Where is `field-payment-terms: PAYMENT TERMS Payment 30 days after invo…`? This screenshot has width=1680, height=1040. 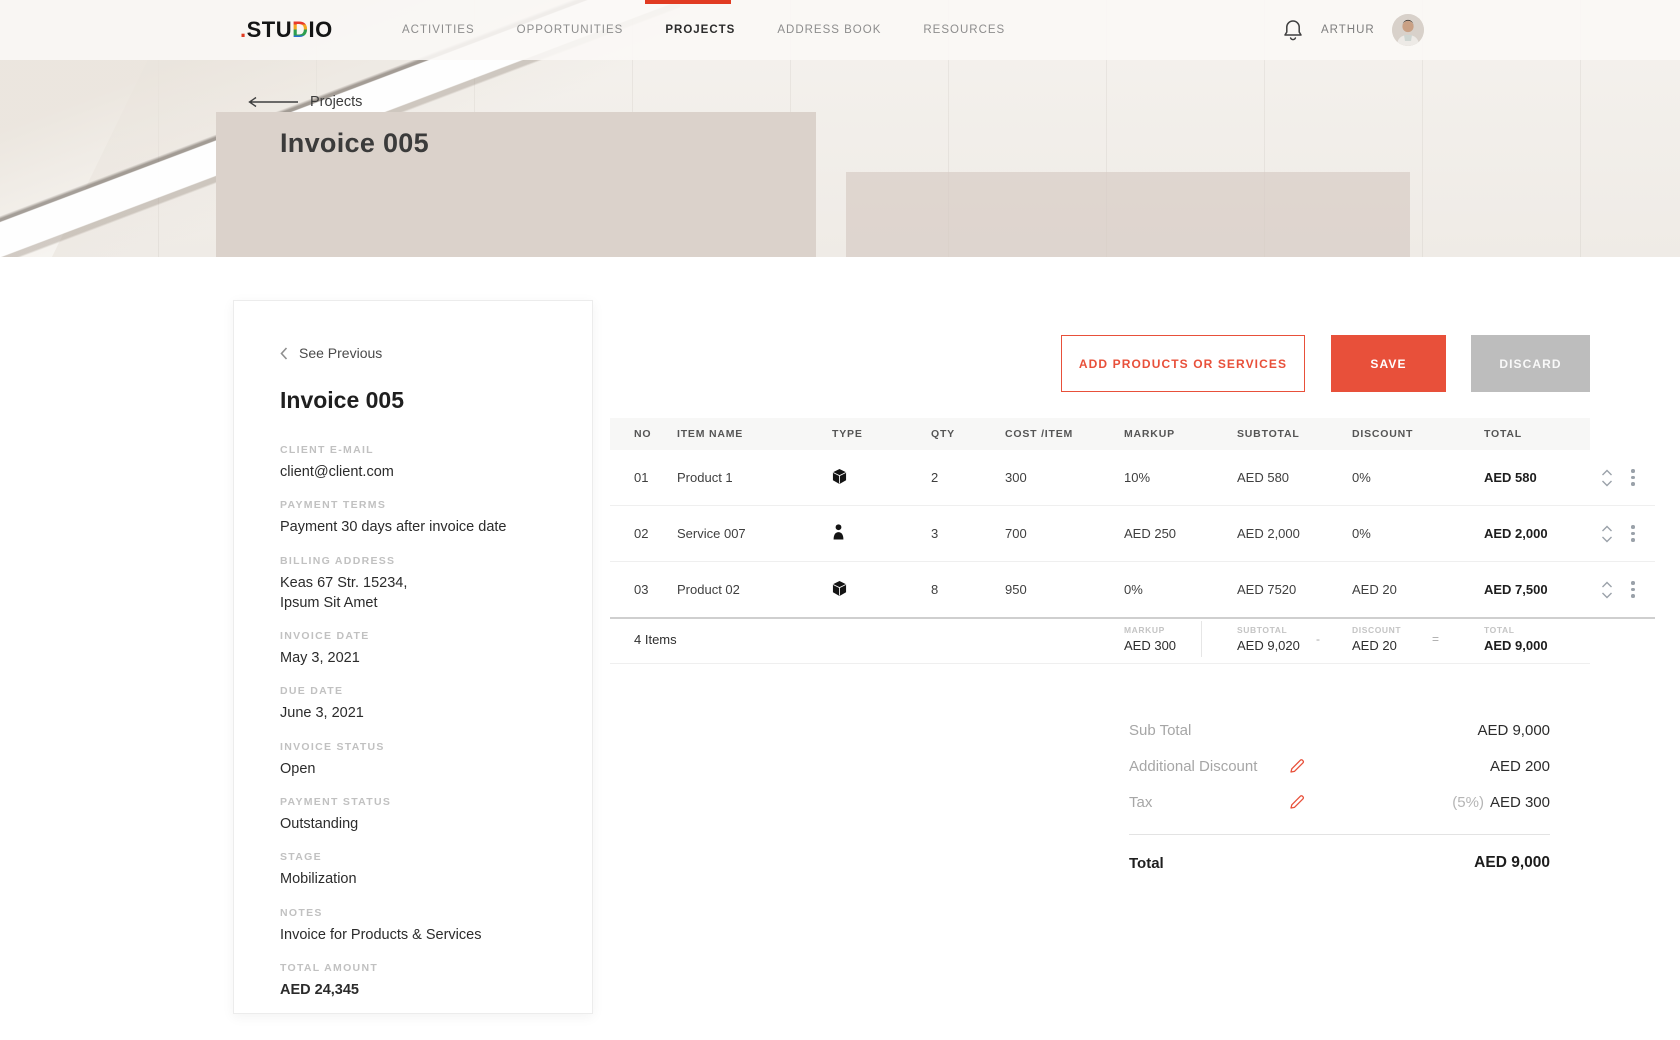
field-payment-terms: PAYMENT TERMS Payment 30 days after invo… is located at coordinates (421, 518).